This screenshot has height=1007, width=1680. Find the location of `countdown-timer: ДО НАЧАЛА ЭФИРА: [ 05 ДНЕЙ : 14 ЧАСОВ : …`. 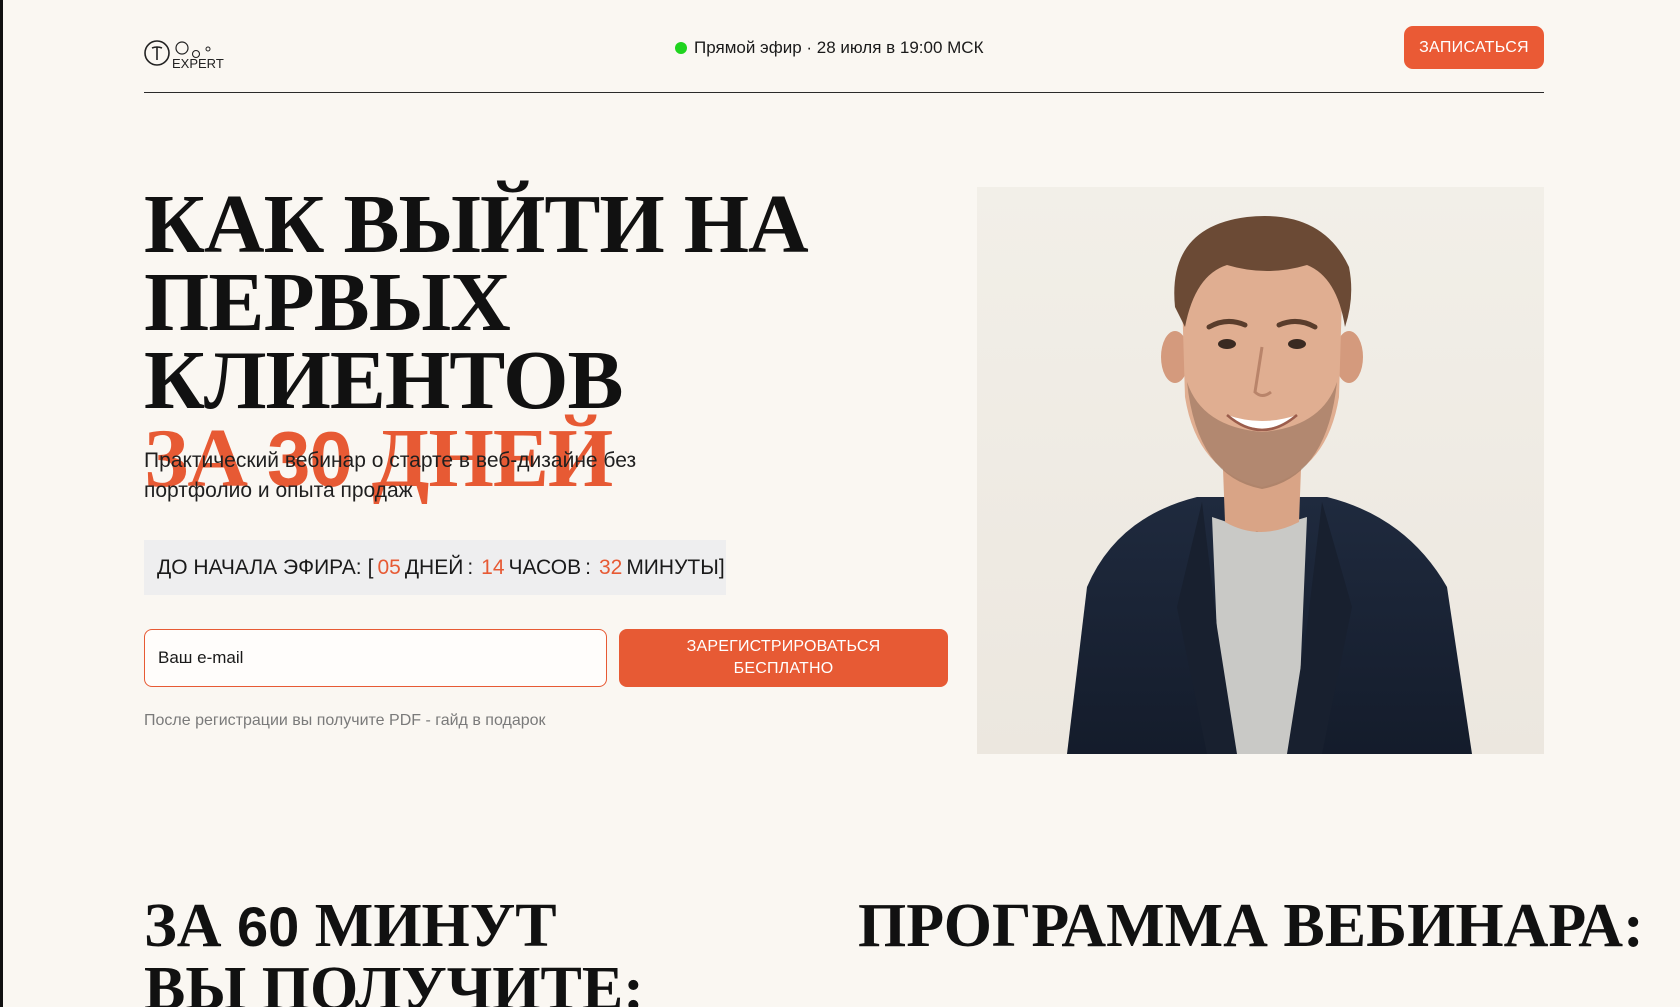

countdown-timer: ДО НАЧАЛА ЭФИРА: [ 05 ДНЕЙ : 14 ЧАСОВ : … is located at coordinates (435, 567).